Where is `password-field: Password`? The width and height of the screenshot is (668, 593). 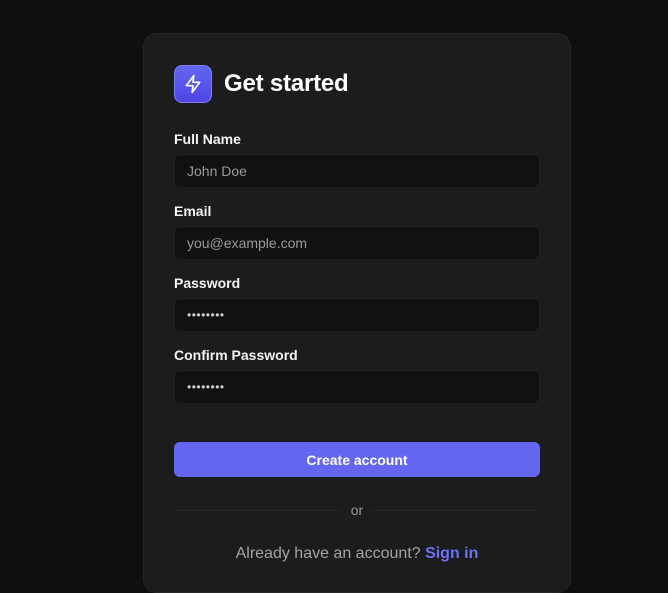
password-field: Password is located at coordinates (357, 303).